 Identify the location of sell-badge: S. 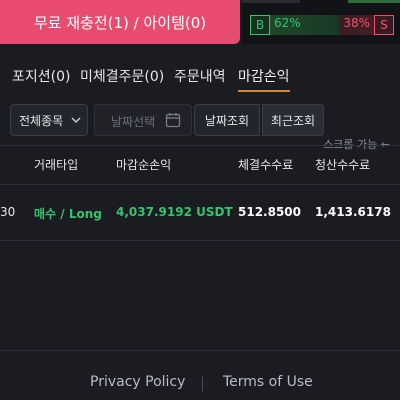
(384, 25).